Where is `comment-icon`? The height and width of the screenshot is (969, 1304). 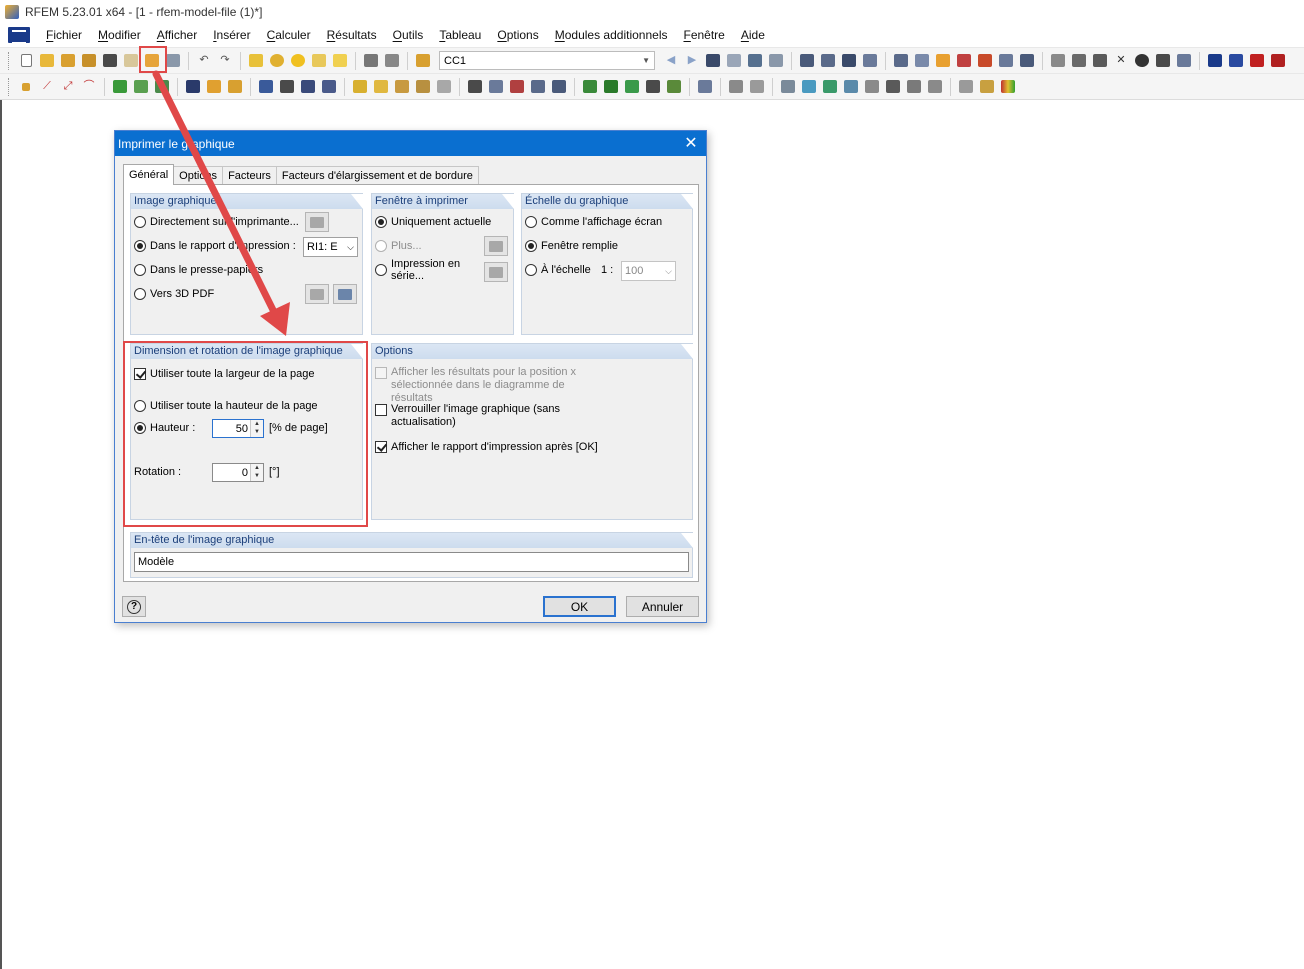
comment-icon is located at coordinates (757, 87).